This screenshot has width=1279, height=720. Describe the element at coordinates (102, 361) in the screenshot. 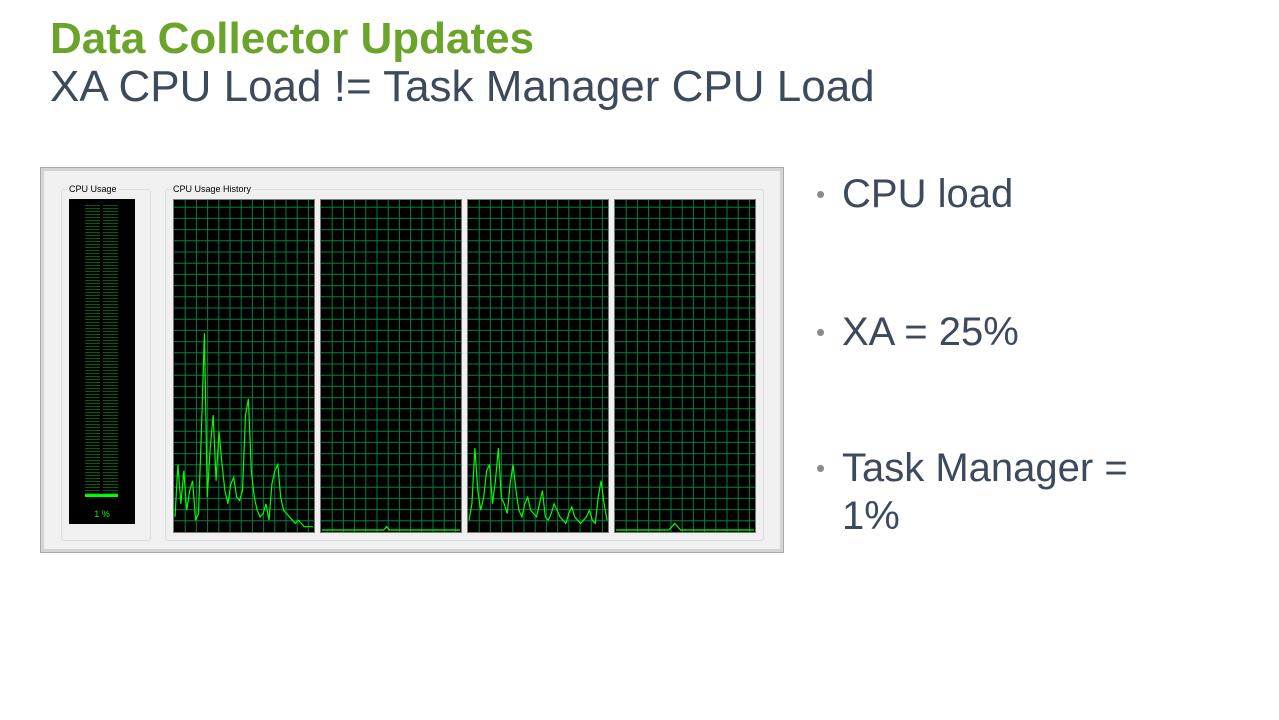

I see `cpu-usage-meter: 1 %` at that location.